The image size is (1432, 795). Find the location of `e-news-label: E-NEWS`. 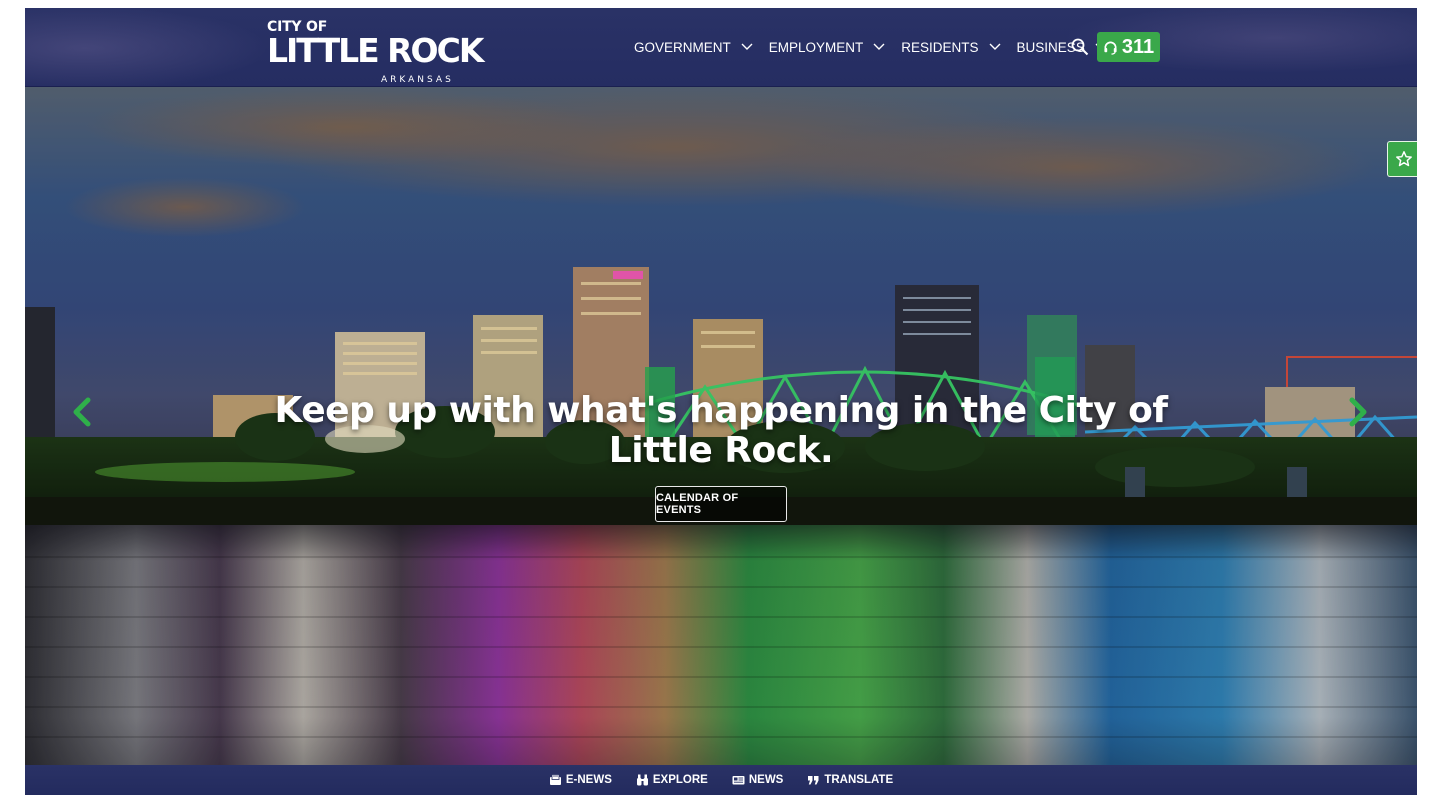

e-news-label: E-NEWS is located at coordinates (588, 780).